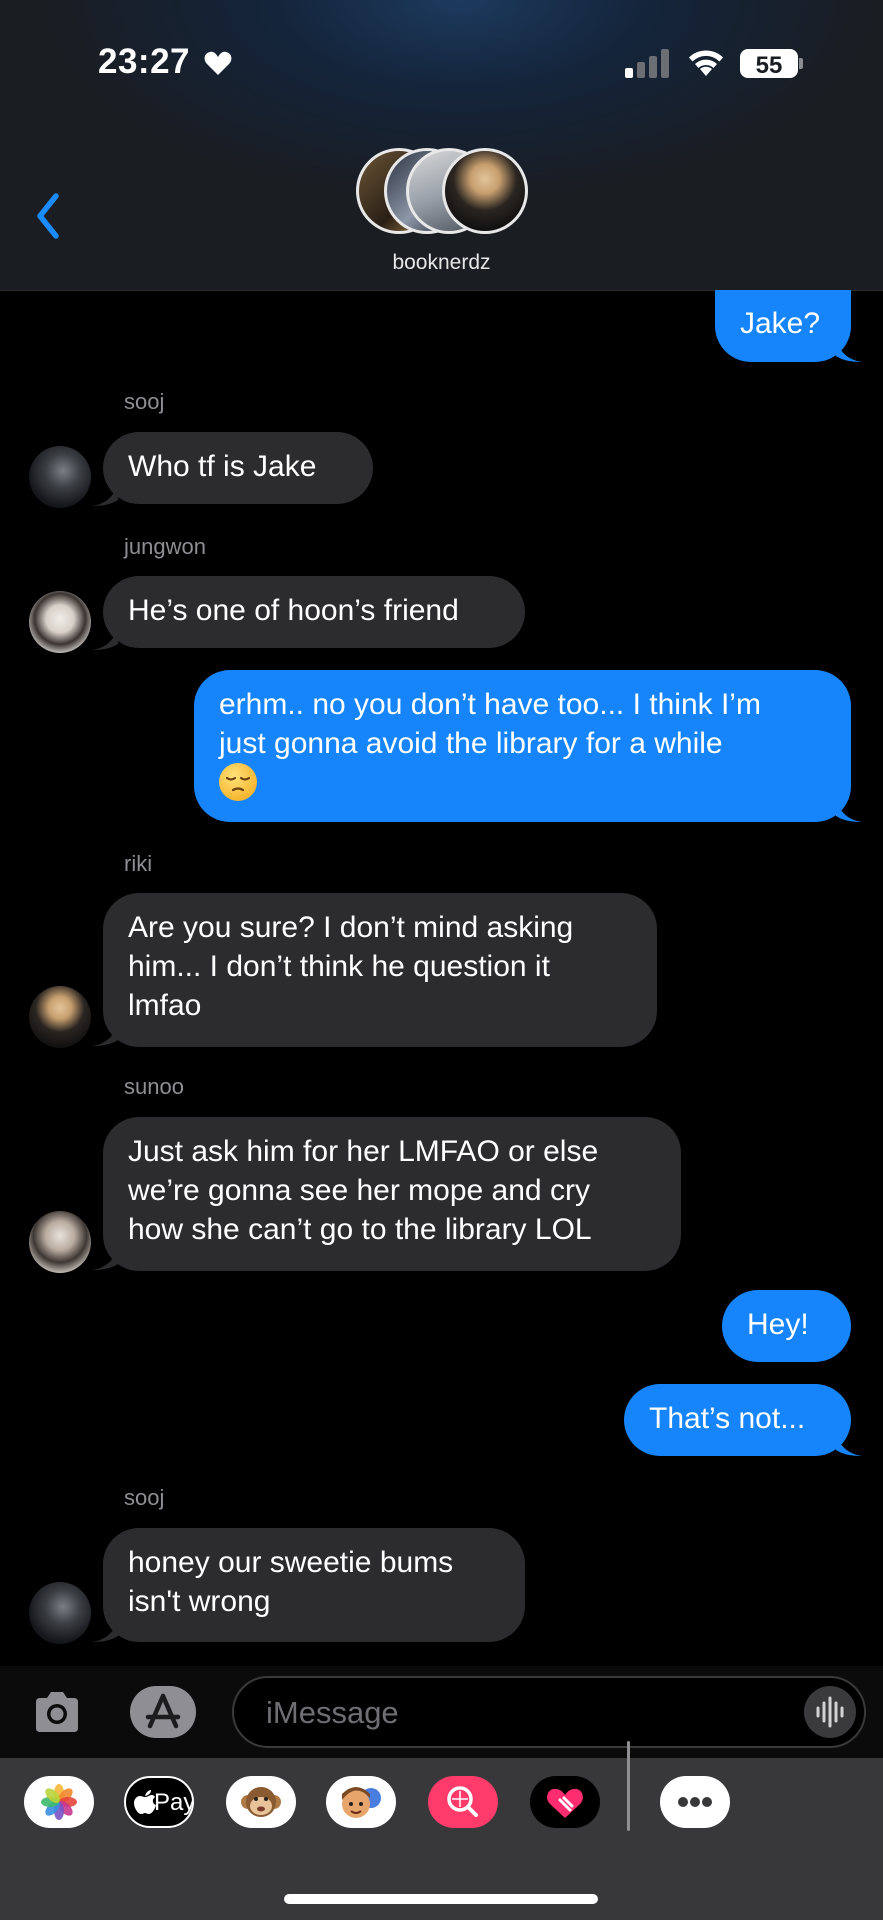 The height and width of the screenshot is (1920, 883). I want to click on back-chevron-icon, so click(50, 216).